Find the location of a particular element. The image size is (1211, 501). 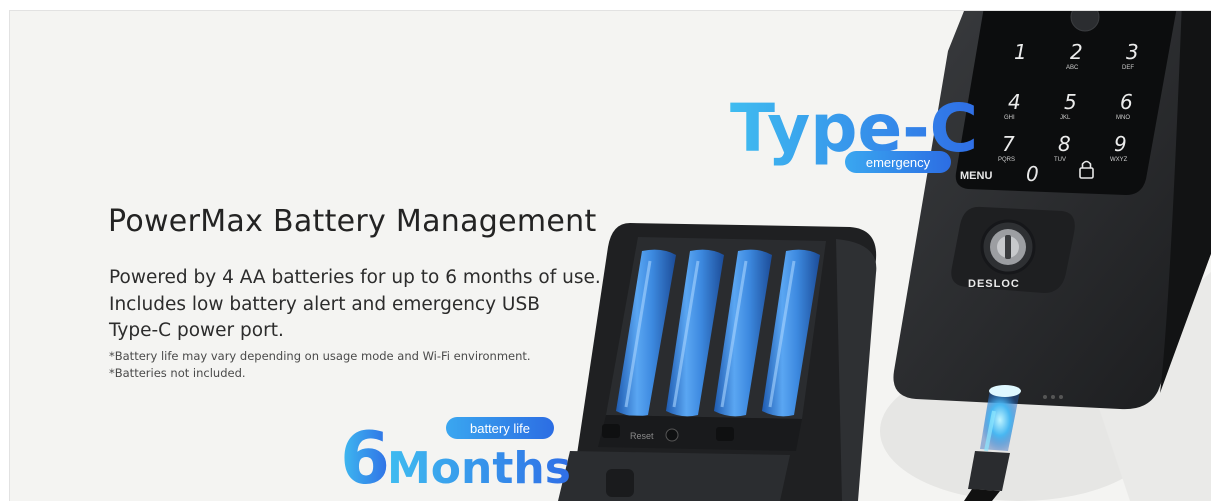

key-8: 8 is located at coordinates (1064, 144).